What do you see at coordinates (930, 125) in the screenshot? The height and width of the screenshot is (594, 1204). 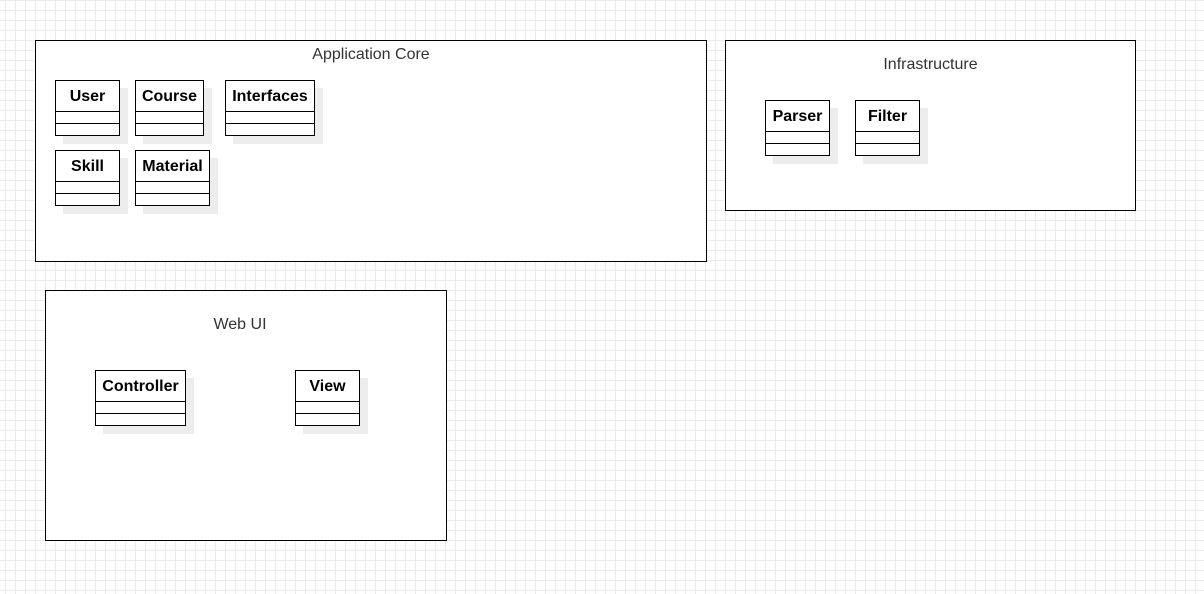 I see `package-infrastructure: Infrastructure Parser Filter` at bounding box center [930, 125].